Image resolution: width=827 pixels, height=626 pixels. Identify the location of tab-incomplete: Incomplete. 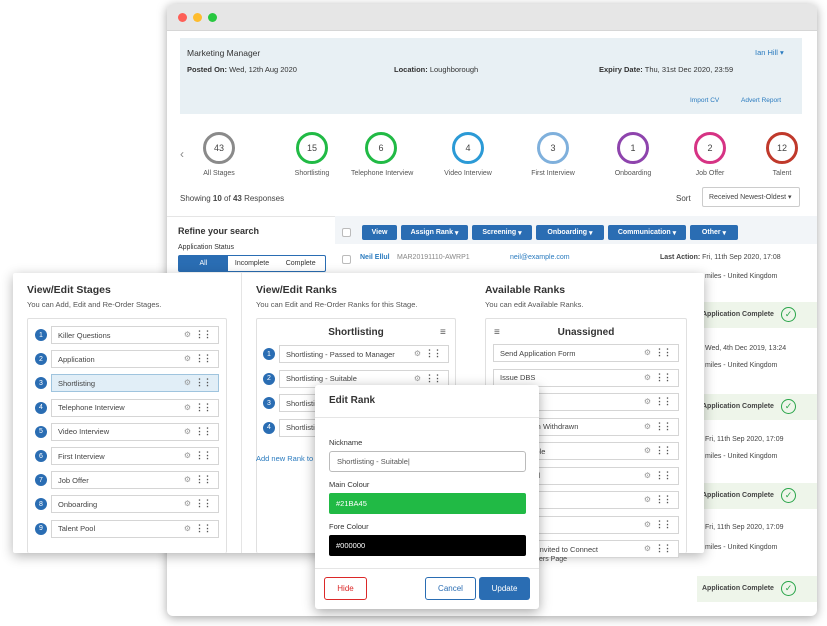
(252, 263).